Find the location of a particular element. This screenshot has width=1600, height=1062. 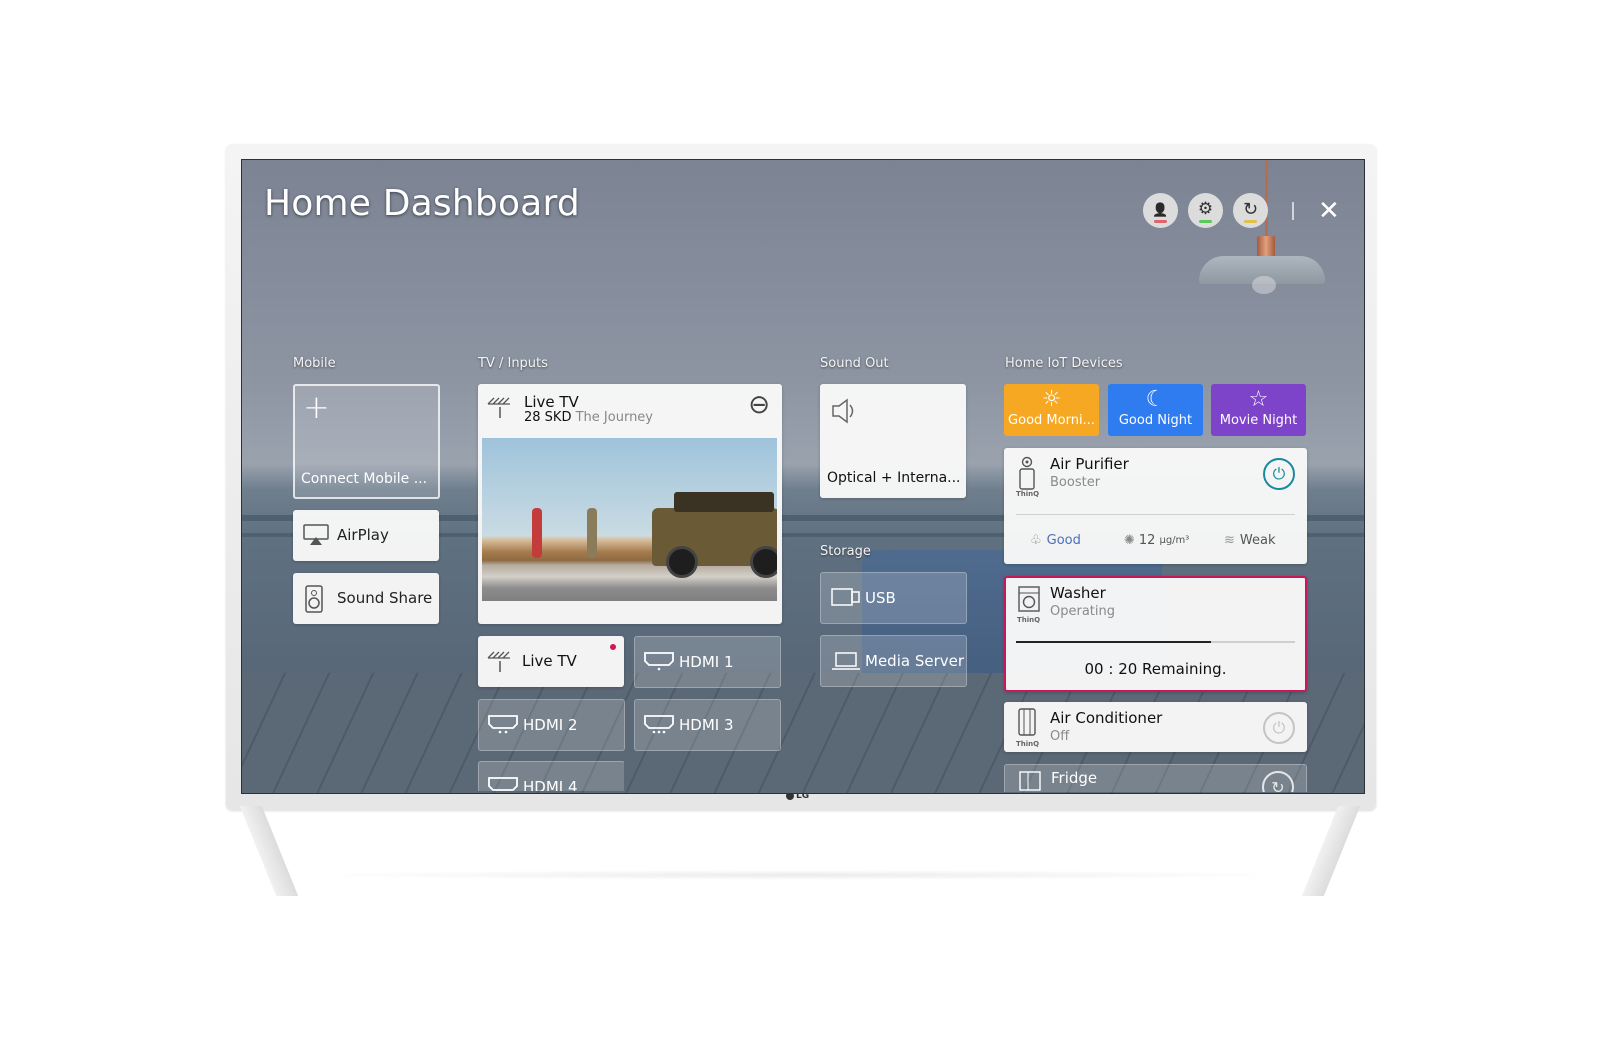

pm-value: 12 is located at coordinates (1147, 540).